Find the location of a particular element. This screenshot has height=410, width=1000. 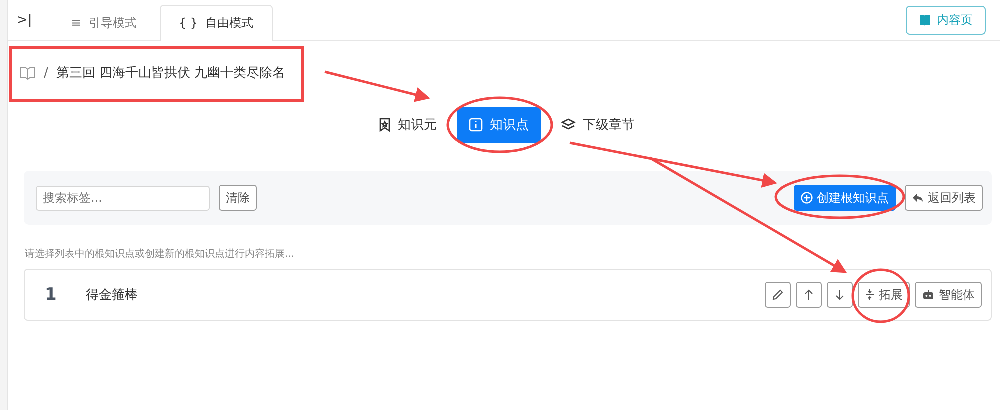

robot-icon is located at coordinates (928, 295).